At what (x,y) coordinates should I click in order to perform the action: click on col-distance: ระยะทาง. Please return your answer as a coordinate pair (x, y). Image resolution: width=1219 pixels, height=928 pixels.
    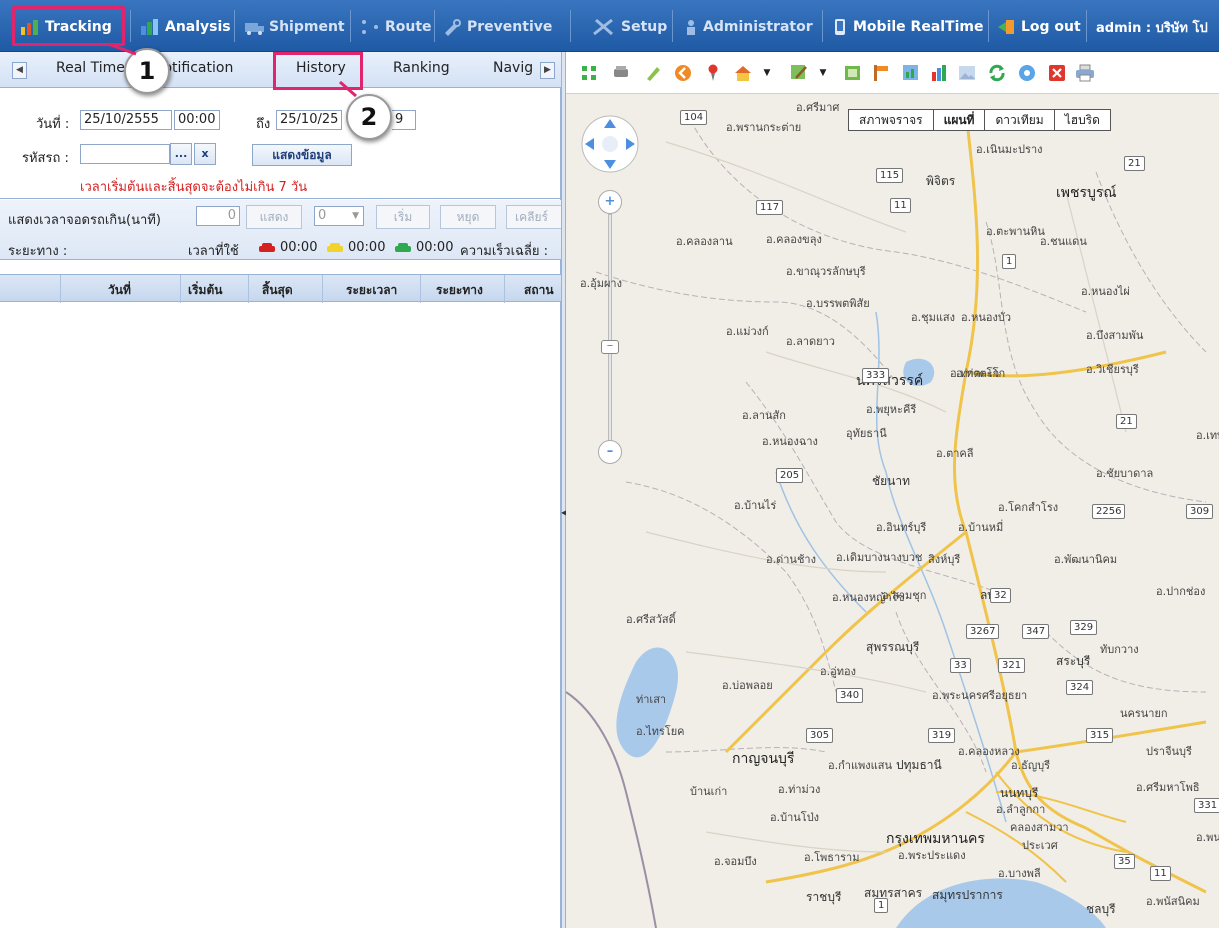
    Looking at the image, I should click on (459, 290).